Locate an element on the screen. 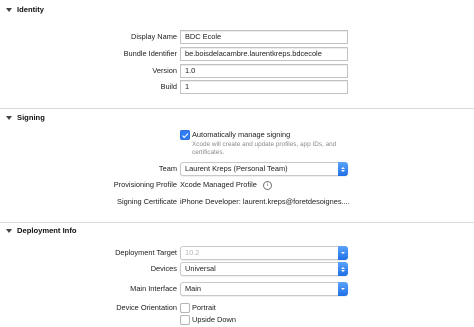 The width and height of the screenshot is (474, 327). main-interface-value: Main is located at coordinates (193, 288).